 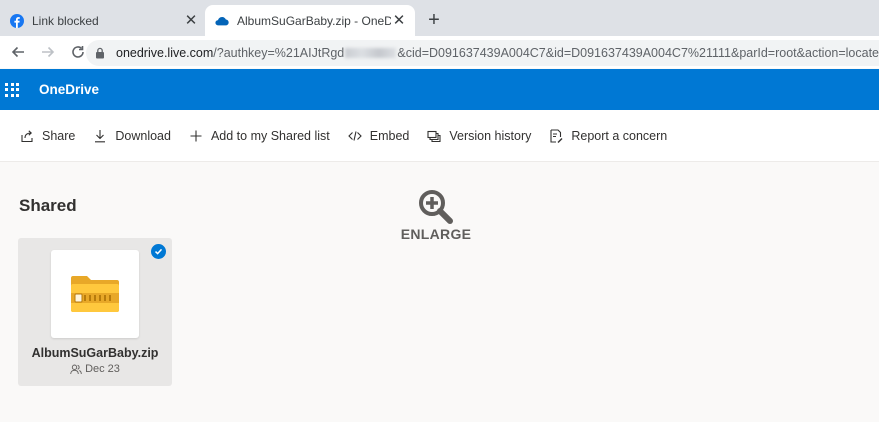 I want to click on back-arrow-icon, so click(x=17, y=52).